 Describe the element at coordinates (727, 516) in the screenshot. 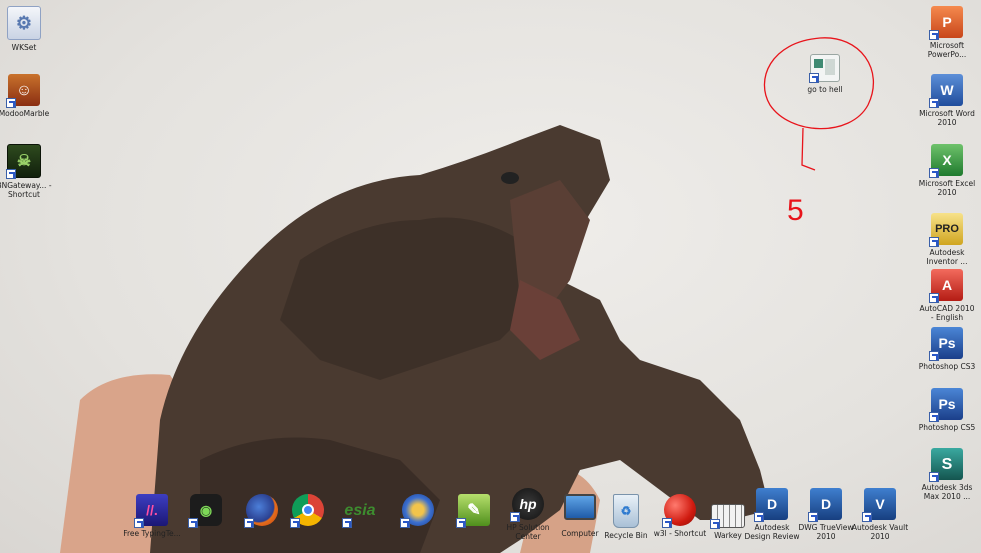

I see `keyboard-icon` at that location.